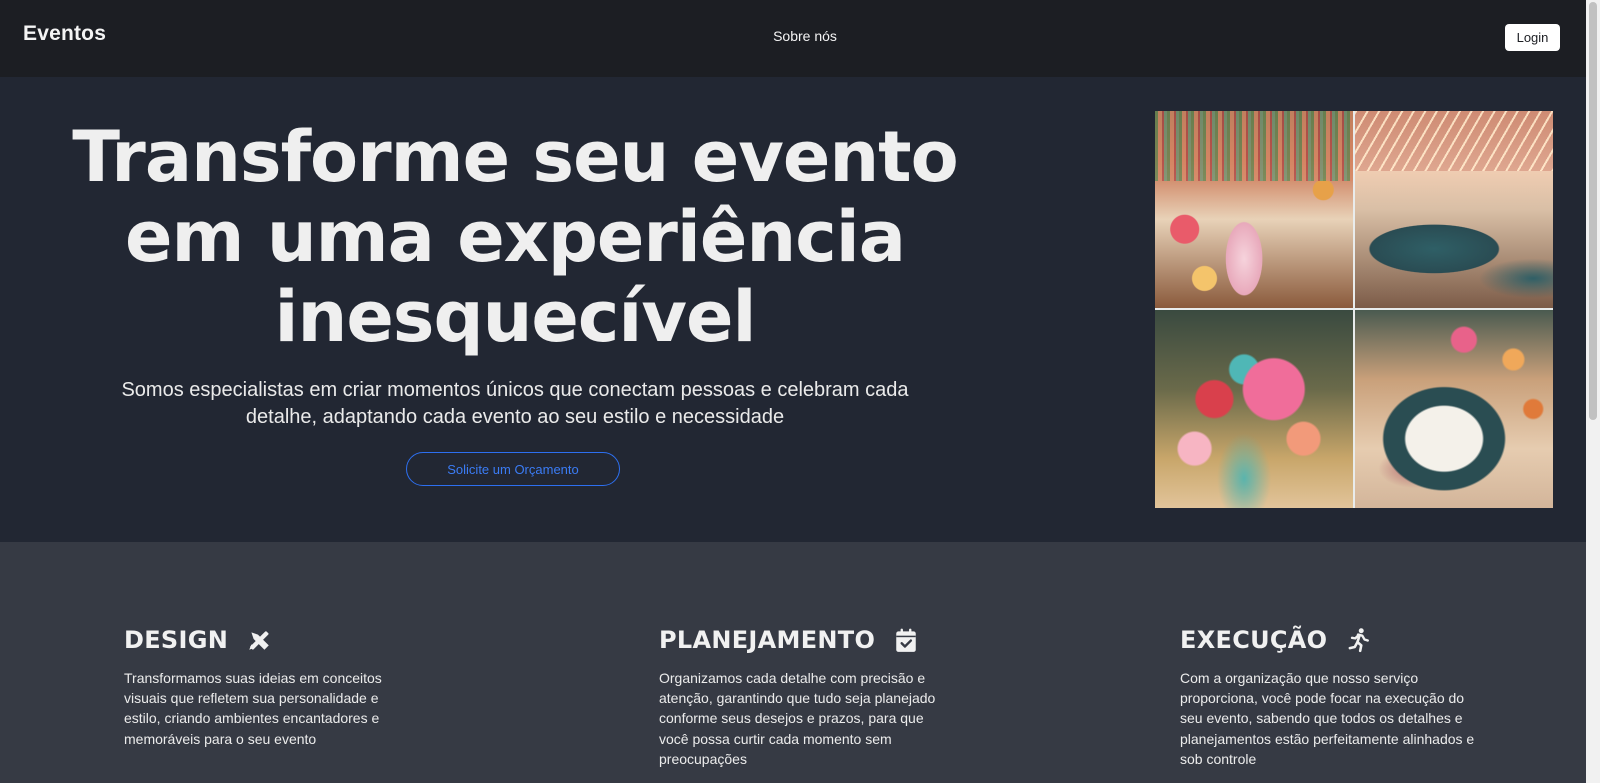  Describe the element at coordinates (805, 36) in the screenshot. I see `nav-link-about: Sobre nós` at that location.